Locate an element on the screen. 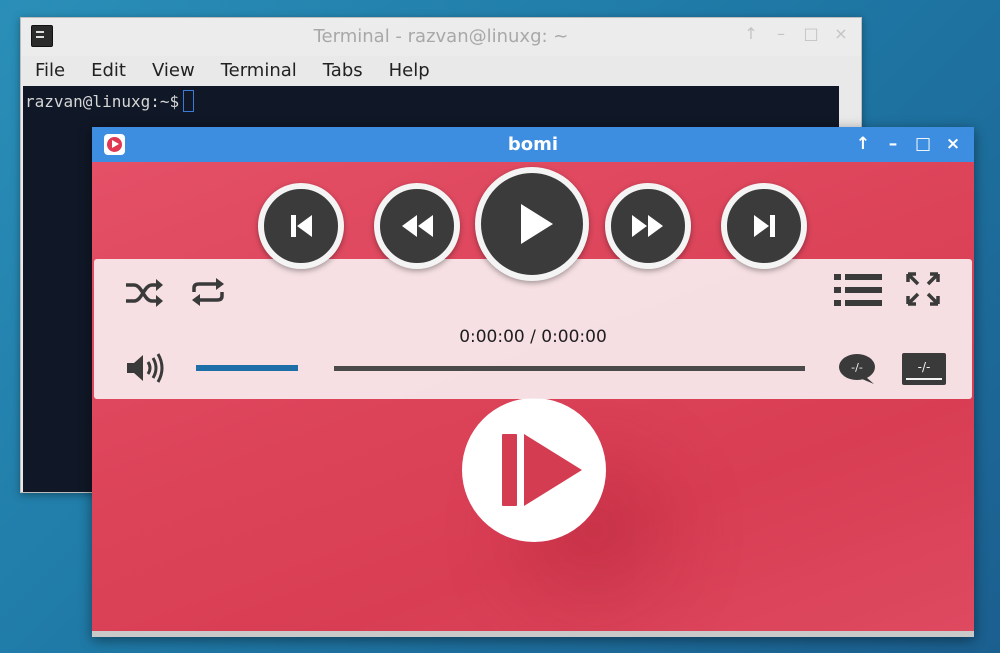  logo-bar is located at coordinates (509, 470).